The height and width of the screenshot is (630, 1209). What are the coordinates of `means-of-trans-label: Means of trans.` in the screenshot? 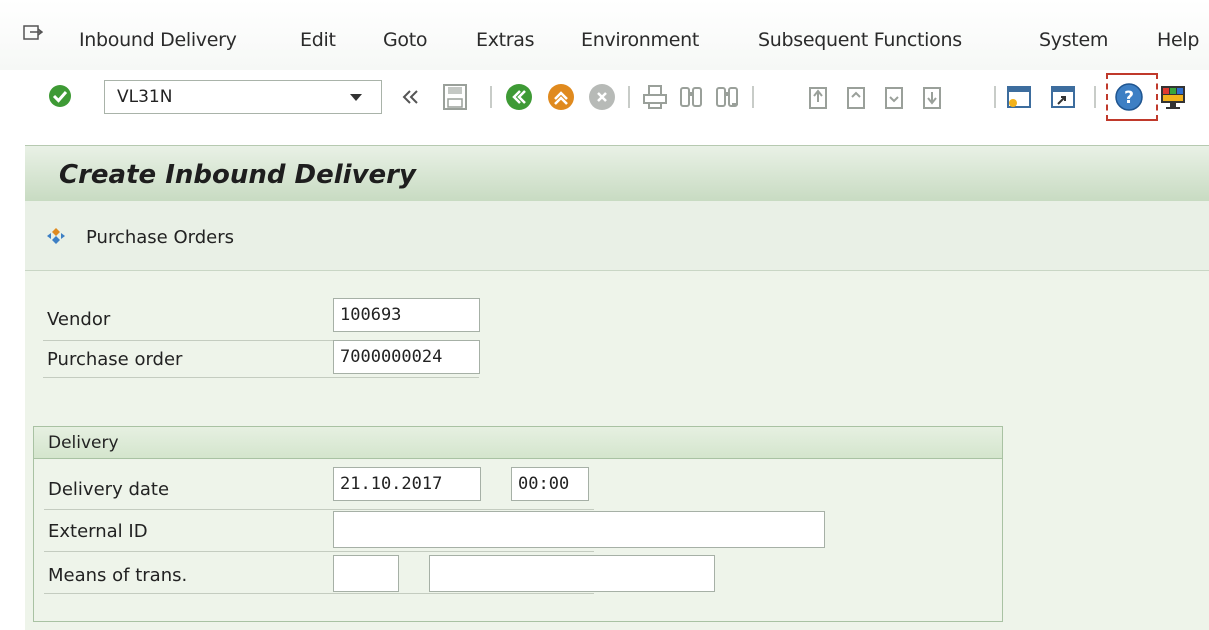 It's located at (118, 575).